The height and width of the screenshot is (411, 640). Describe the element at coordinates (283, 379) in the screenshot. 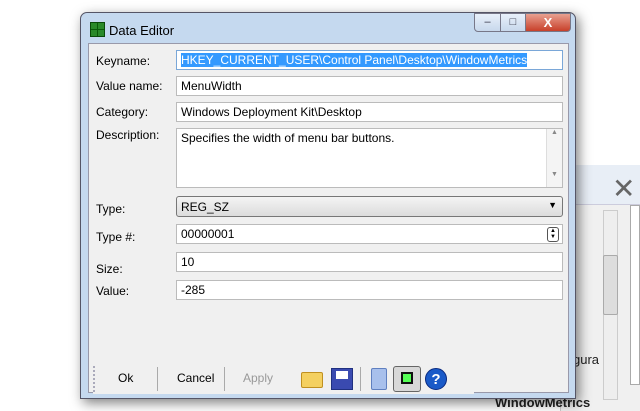

I see `toolbar: Ok Cancel Apply ?` at that location.